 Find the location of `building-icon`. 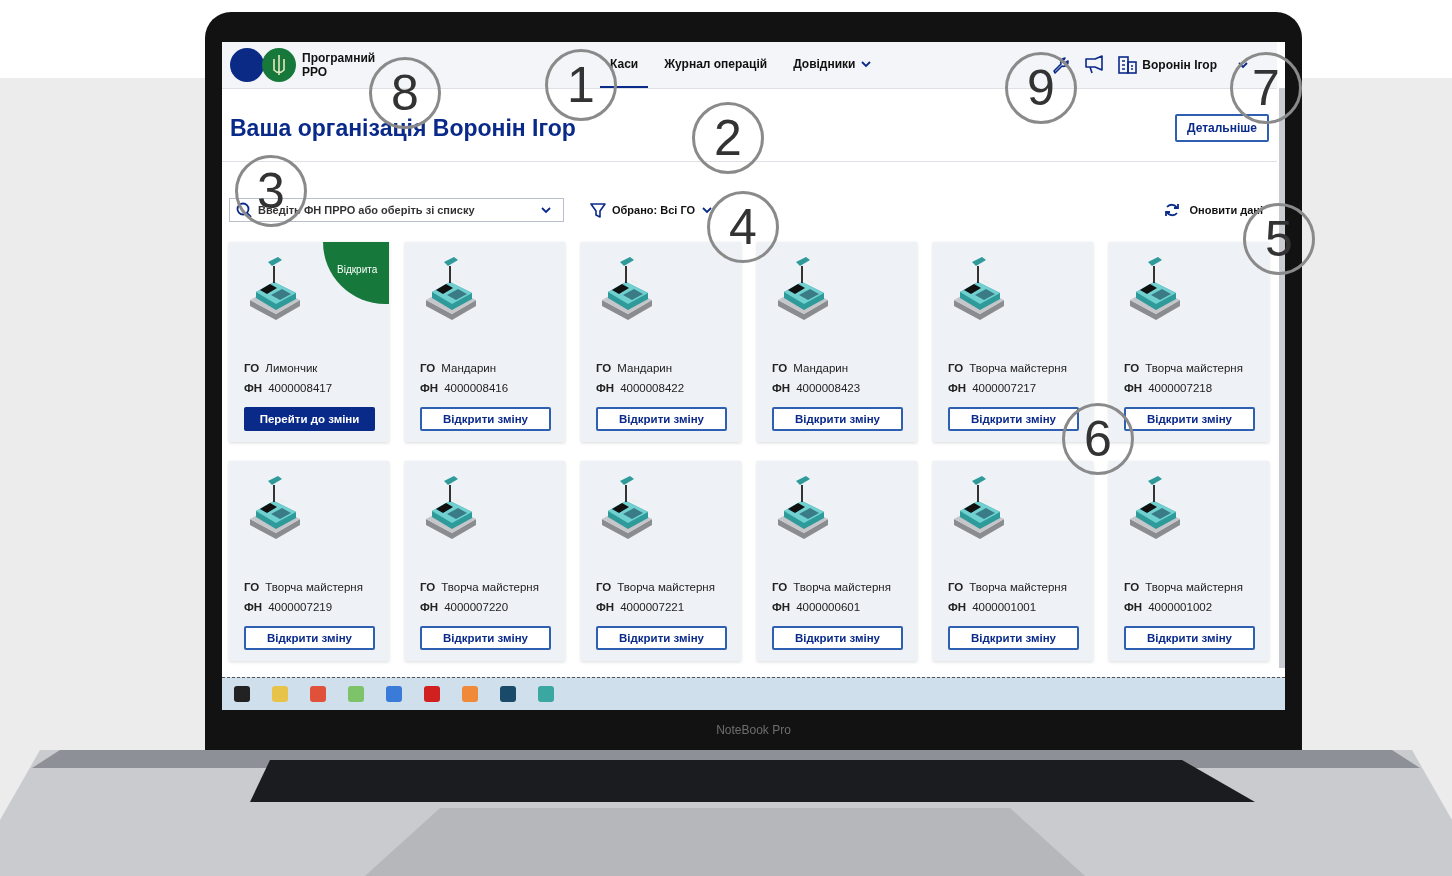

building-icon is located at coordinates (1128, 65).